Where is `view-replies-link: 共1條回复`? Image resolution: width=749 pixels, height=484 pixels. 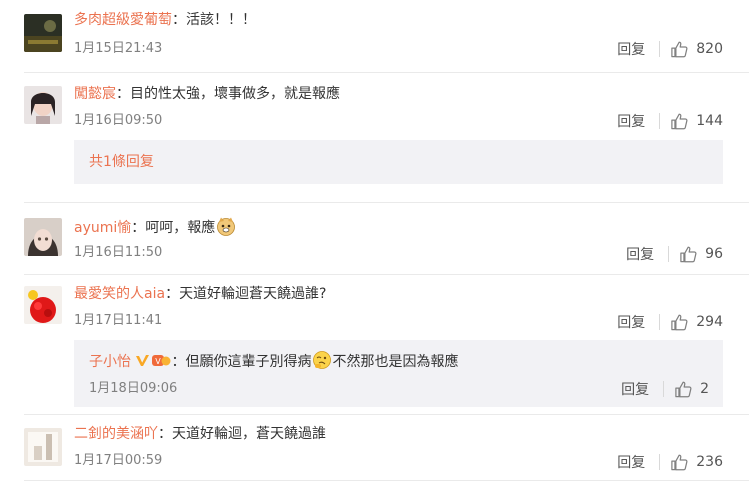 view-replies-link: 共1條回复 is located at coordinates (114, 162).